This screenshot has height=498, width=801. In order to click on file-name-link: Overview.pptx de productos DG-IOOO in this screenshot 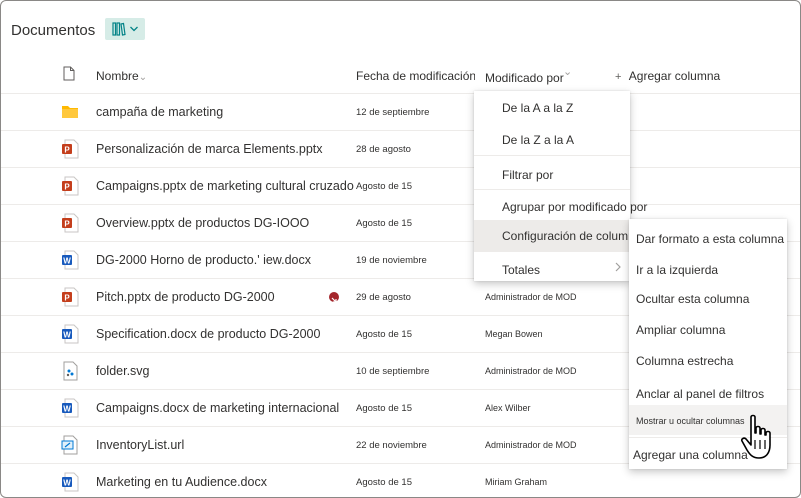, I will do `click(202, 223)`.